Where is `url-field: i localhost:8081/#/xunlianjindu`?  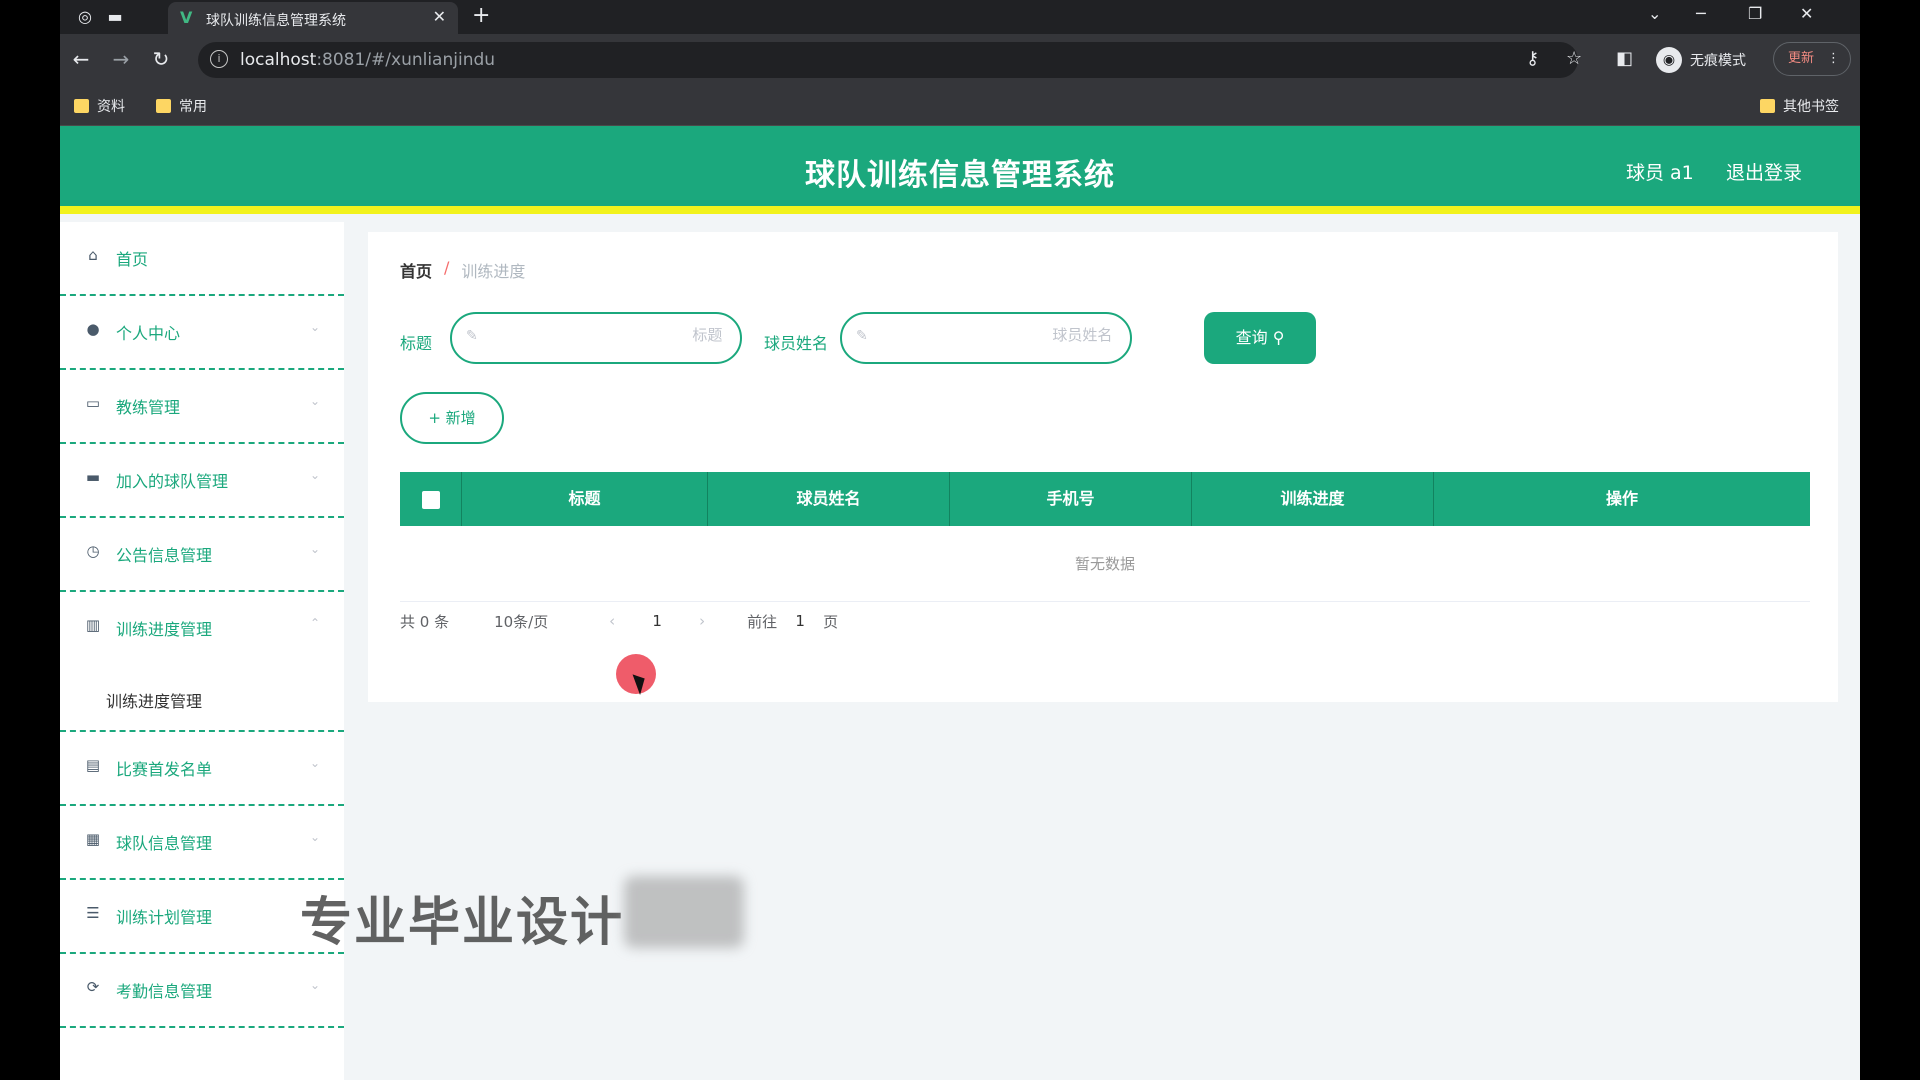 url-field: i localhost:8081/#/xunlianjindu is located at coordinates (888, 60).